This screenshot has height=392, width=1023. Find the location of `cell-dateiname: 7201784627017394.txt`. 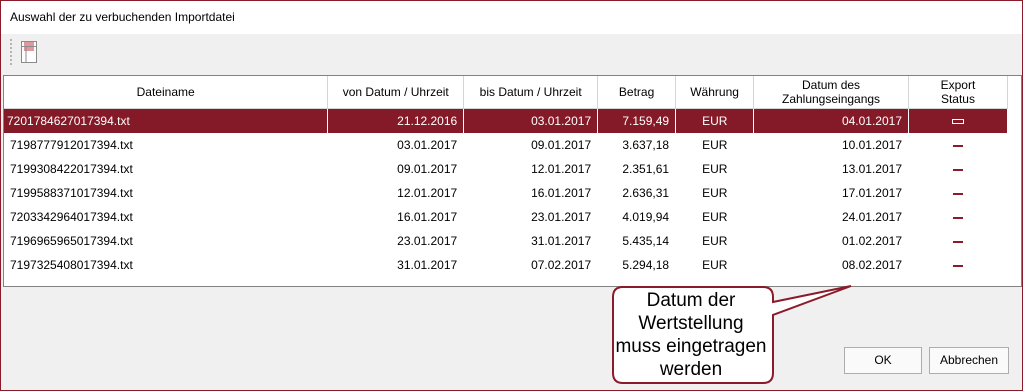

cell-dateiname: 7201784627017394.txt is located at coordinates (166, 120).